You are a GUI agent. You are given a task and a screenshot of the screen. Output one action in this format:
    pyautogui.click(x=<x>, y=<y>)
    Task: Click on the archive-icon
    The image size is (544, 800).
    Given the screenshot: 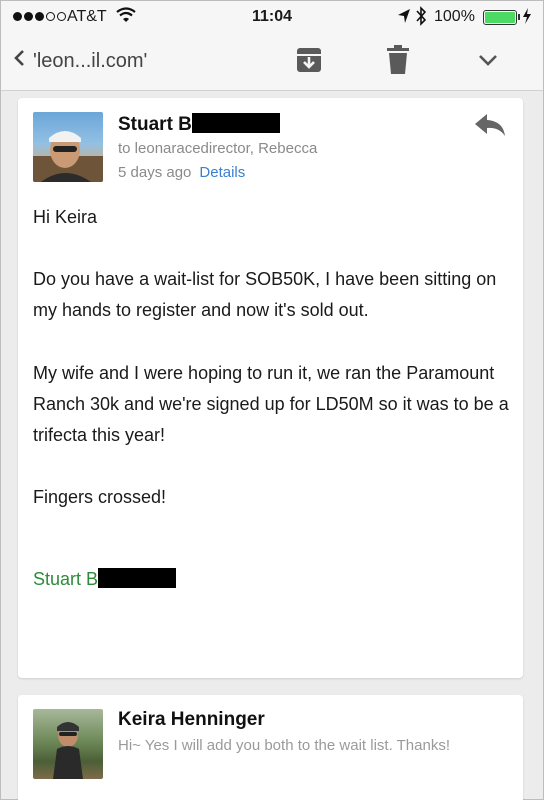 What is the action you would take?
    pyautogui.click(x=309, y=62)
    